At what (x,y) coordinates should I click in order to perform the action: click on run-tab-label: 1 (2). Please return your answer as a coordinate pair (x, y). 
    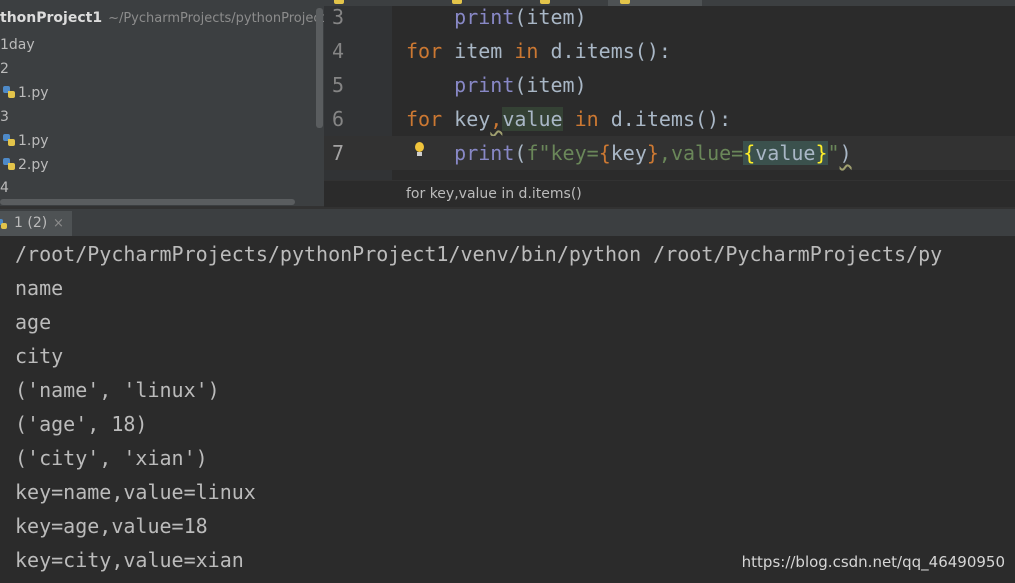
    Looking at the image, I should click on (31, 223).